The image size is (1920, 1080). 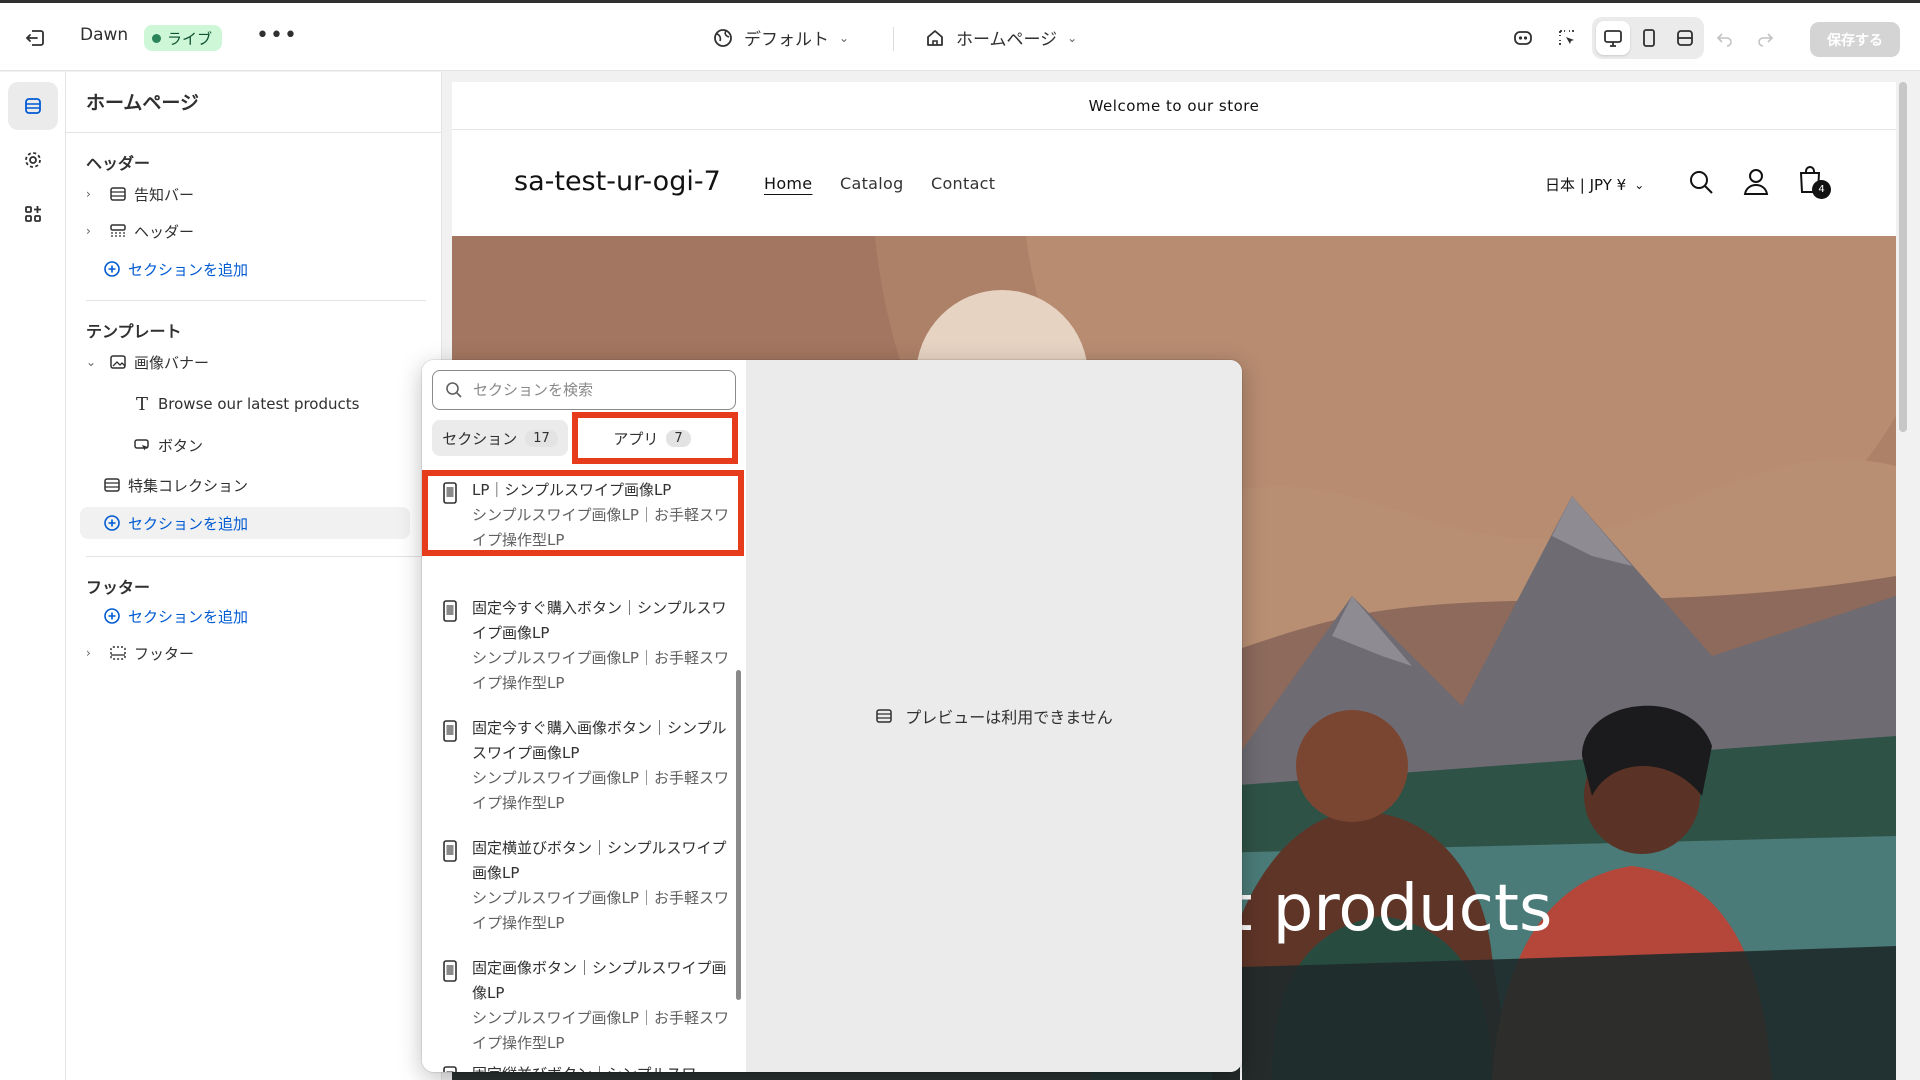 What do you see at coordinates (1701, 182) in the screenshot?
I see `search-icon` at bounding box center [1701, 182].